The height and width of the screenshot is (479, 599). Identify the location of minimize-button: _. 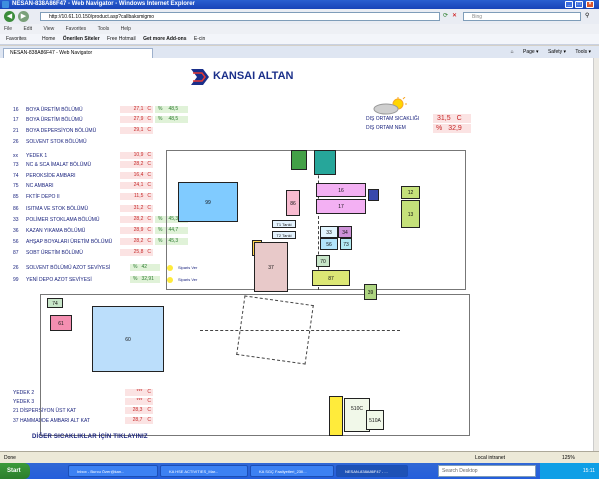
(569, 4).